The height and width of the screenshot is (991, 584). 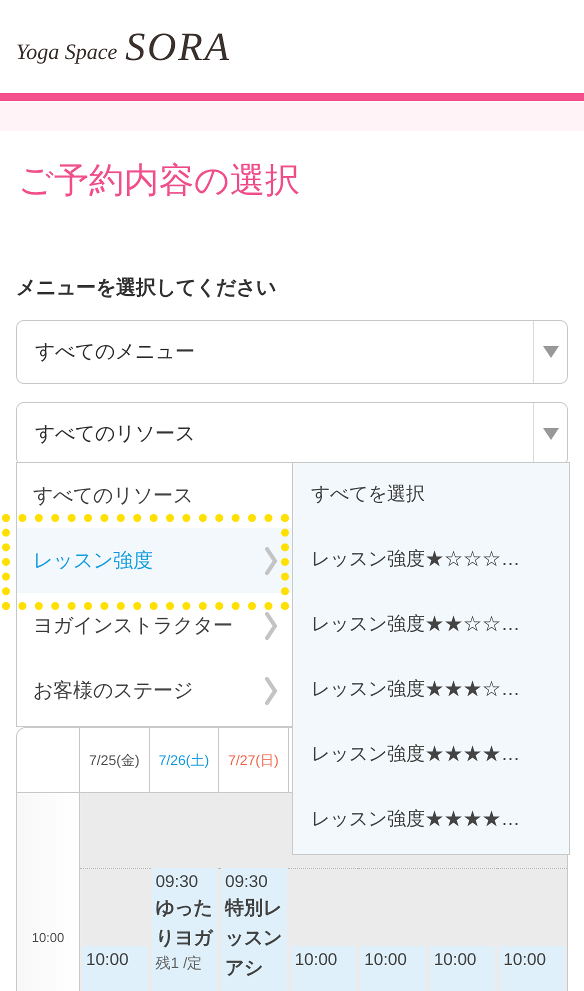 What do you see at coordinates (146, 288) in the screenshot?
I see `menu-label: メニューを選択してください` at bounding box center [146, 288].